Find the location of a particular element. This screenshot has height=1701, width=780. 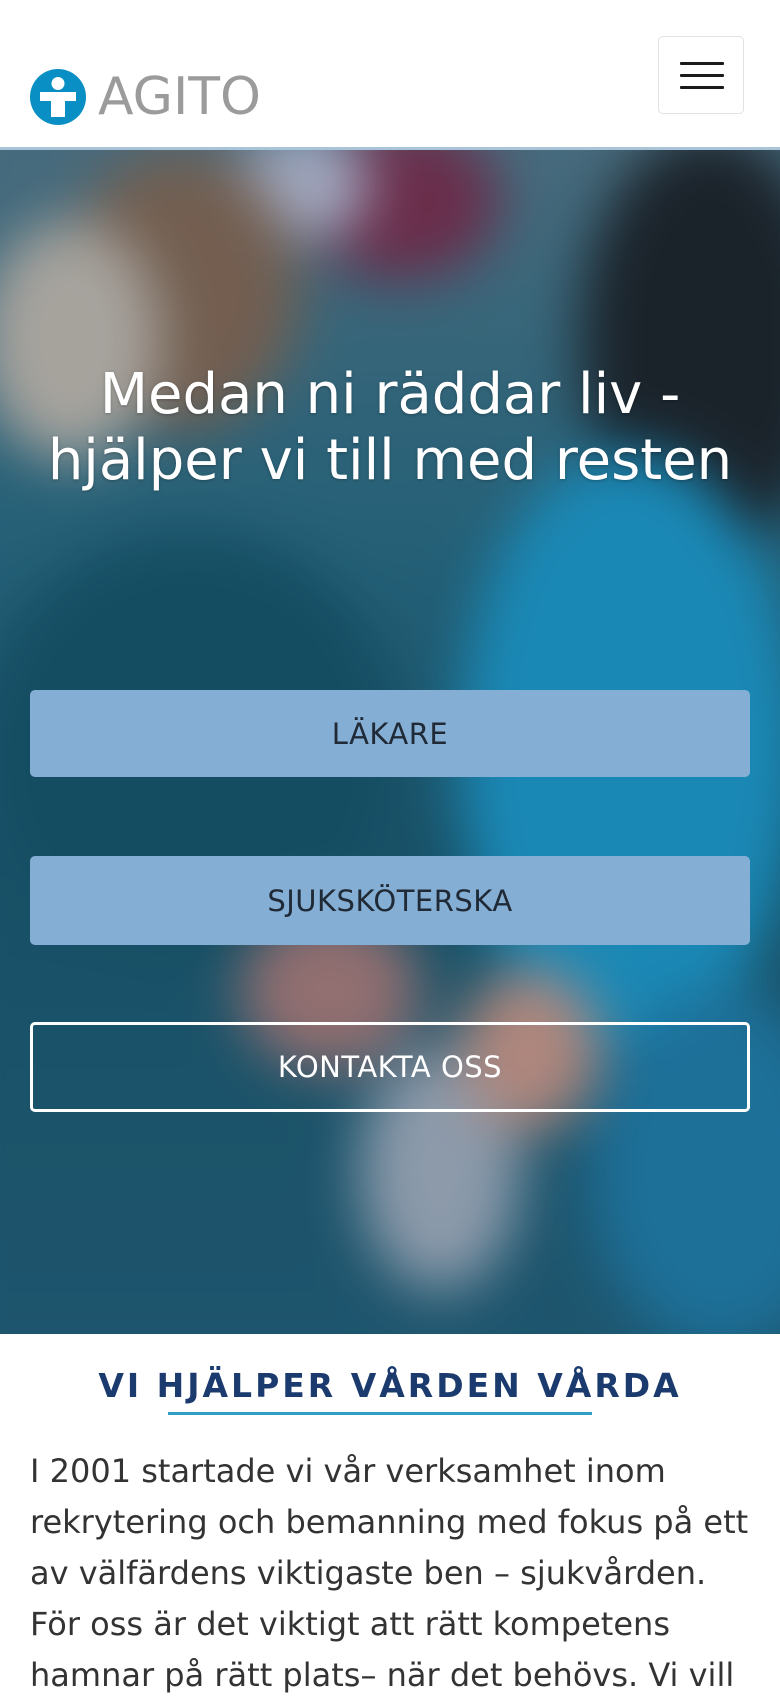

contact-us-button: KONTAKTA OSS is located at coordinates (390, 1067).